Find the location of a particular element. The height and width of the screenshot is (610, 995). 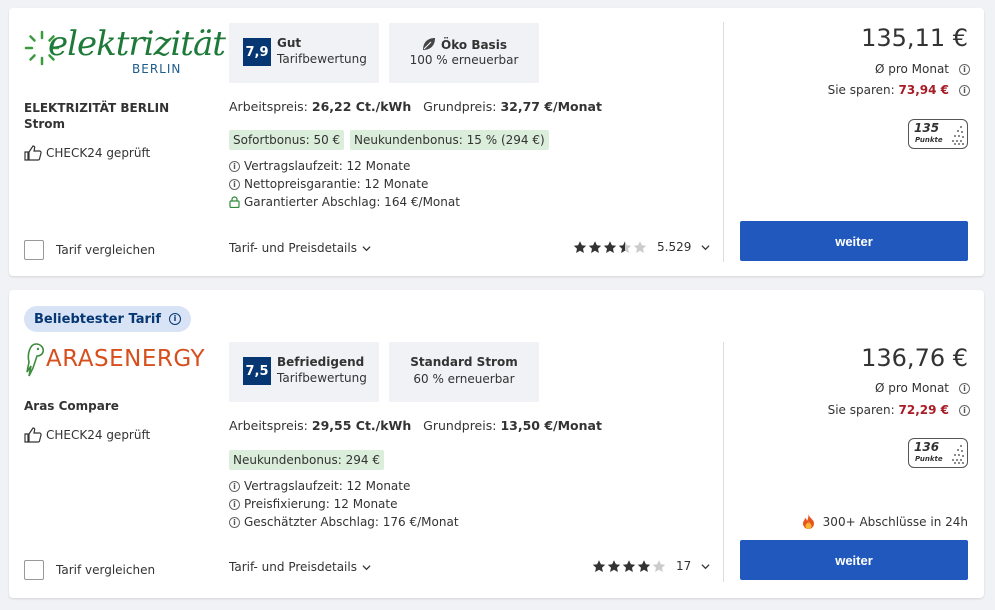

provider-name: Aras Compare is located at coordinates (71, 406).